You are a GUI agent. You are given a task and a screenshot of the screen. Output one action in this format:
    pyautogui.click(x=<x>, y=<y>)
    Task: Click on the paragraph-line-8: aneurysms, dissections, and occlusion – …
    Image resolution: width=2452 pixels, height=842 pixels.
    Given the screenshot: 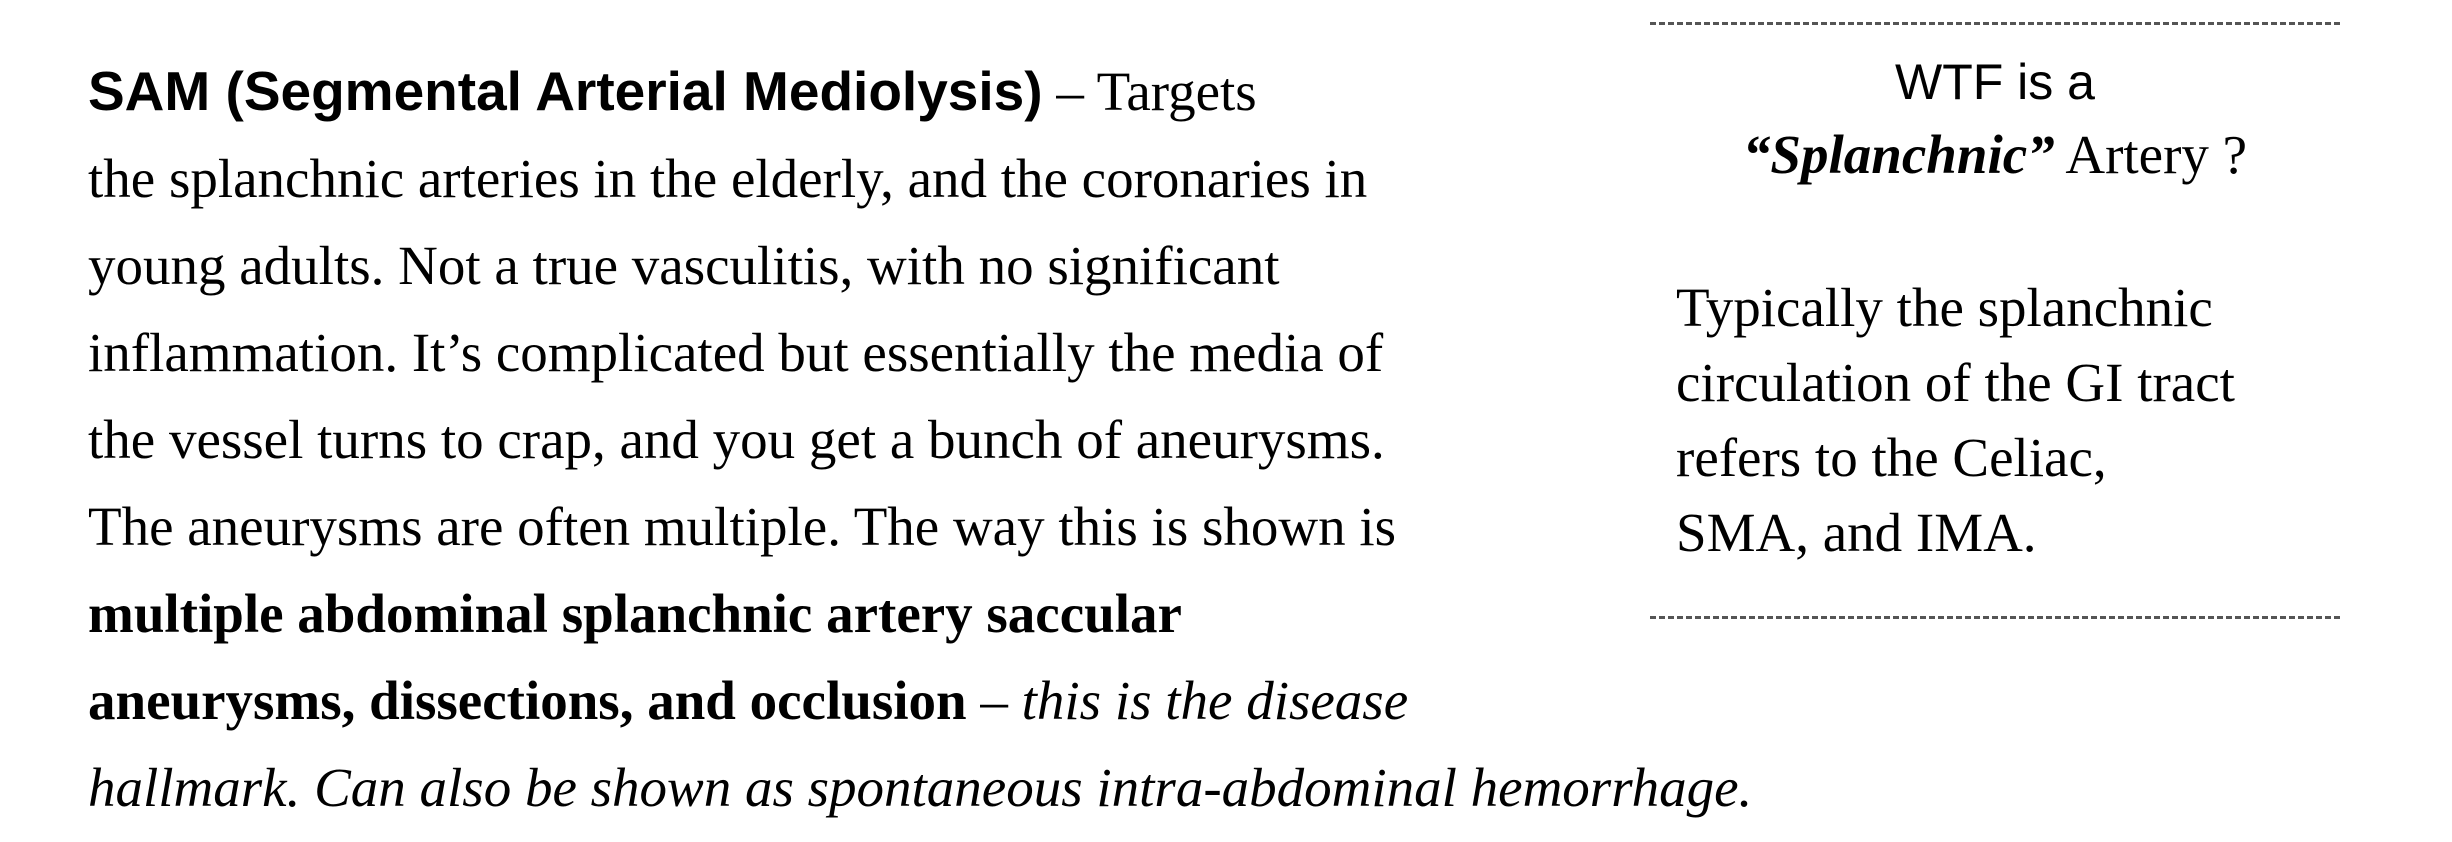 What is the action you would take?
    pyautogui.click(x=828, y=700)
    